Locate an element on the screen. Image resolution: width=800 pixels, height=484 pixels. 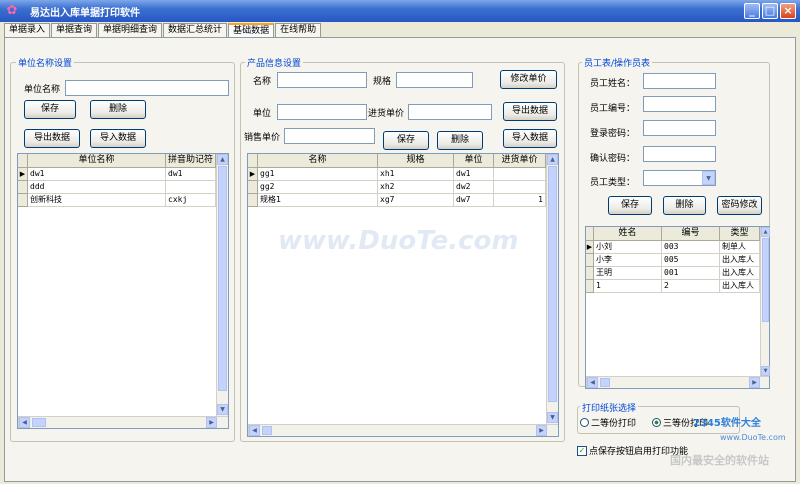
table-cell: 创新科技 is located at coordinates (97, 200).